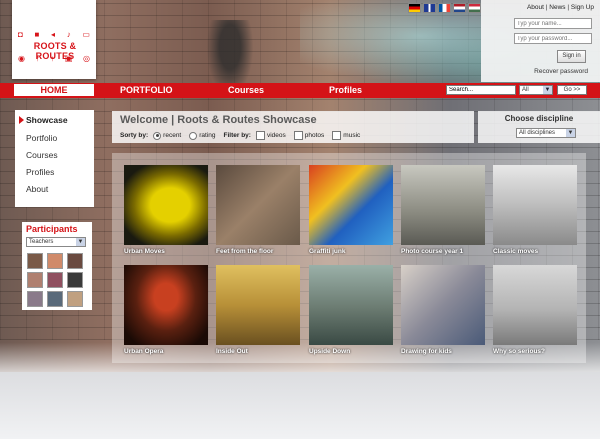  I want to click on username-field, so click(553, 23).